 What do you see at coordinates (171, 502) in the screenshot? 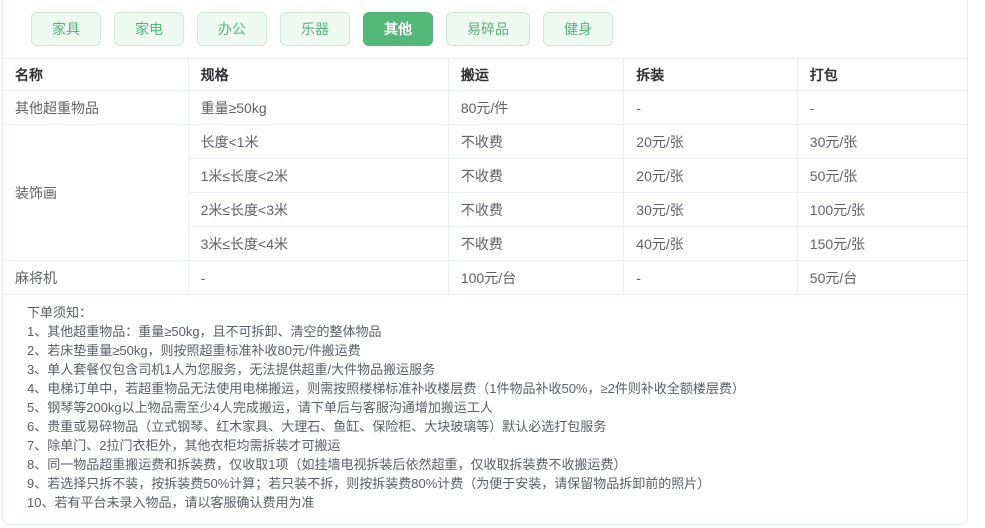
I see `note-item: 10、若有平台未录入物品，请以客服确认费用为准` at bounding box center [171, 502].